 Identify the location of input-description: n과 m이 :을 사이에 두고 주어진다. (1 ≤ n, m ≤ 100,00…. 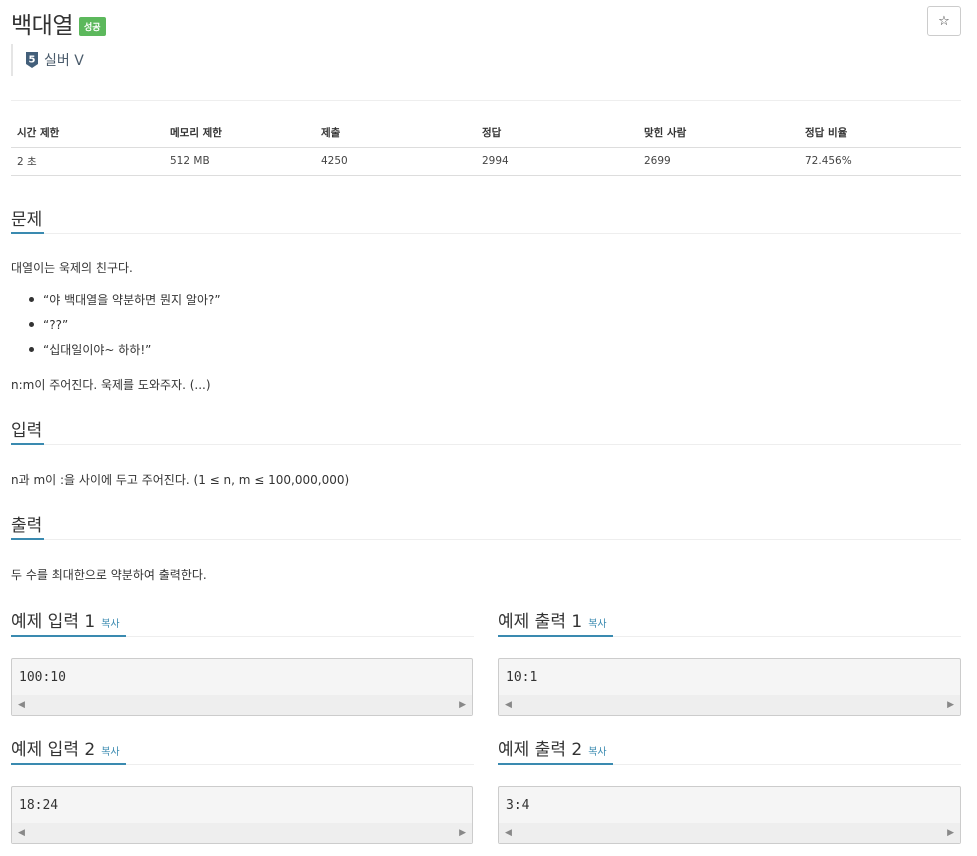
(180, 480).